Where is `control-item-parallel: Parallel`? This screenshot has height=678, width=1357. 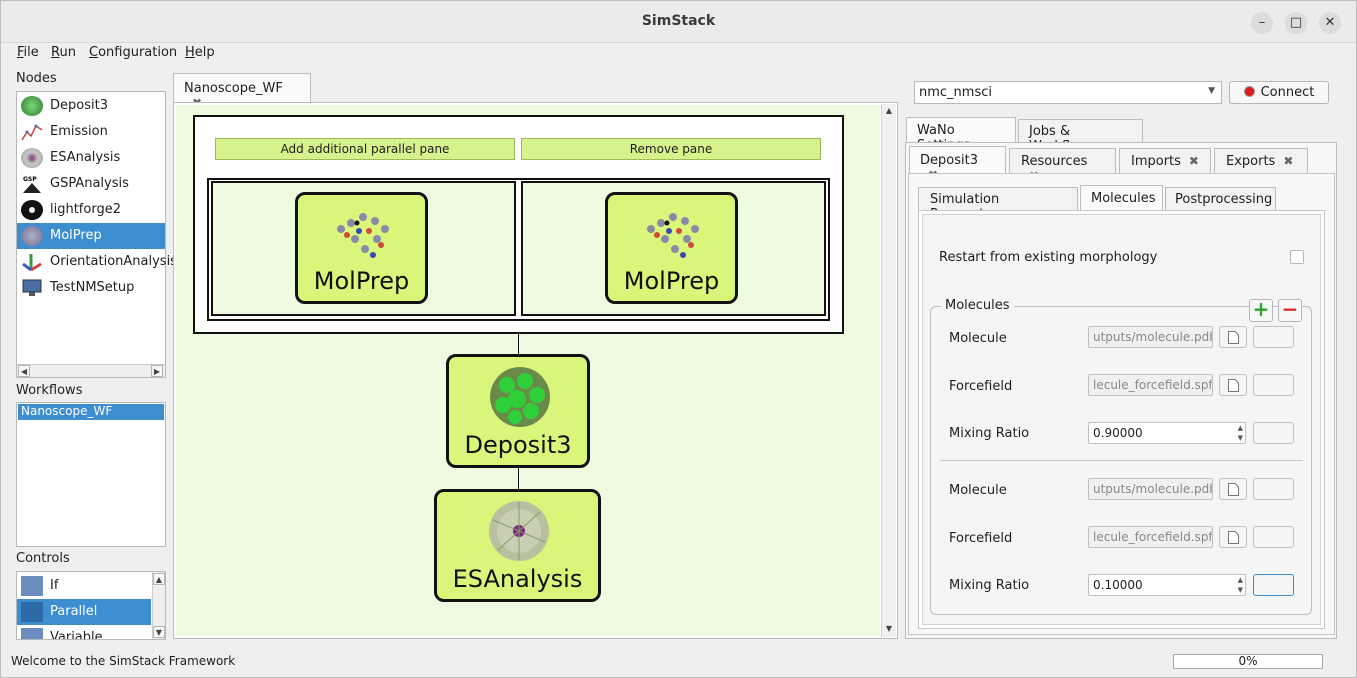
control-item-parallel: Parallel is located at coordinates (84, 612).